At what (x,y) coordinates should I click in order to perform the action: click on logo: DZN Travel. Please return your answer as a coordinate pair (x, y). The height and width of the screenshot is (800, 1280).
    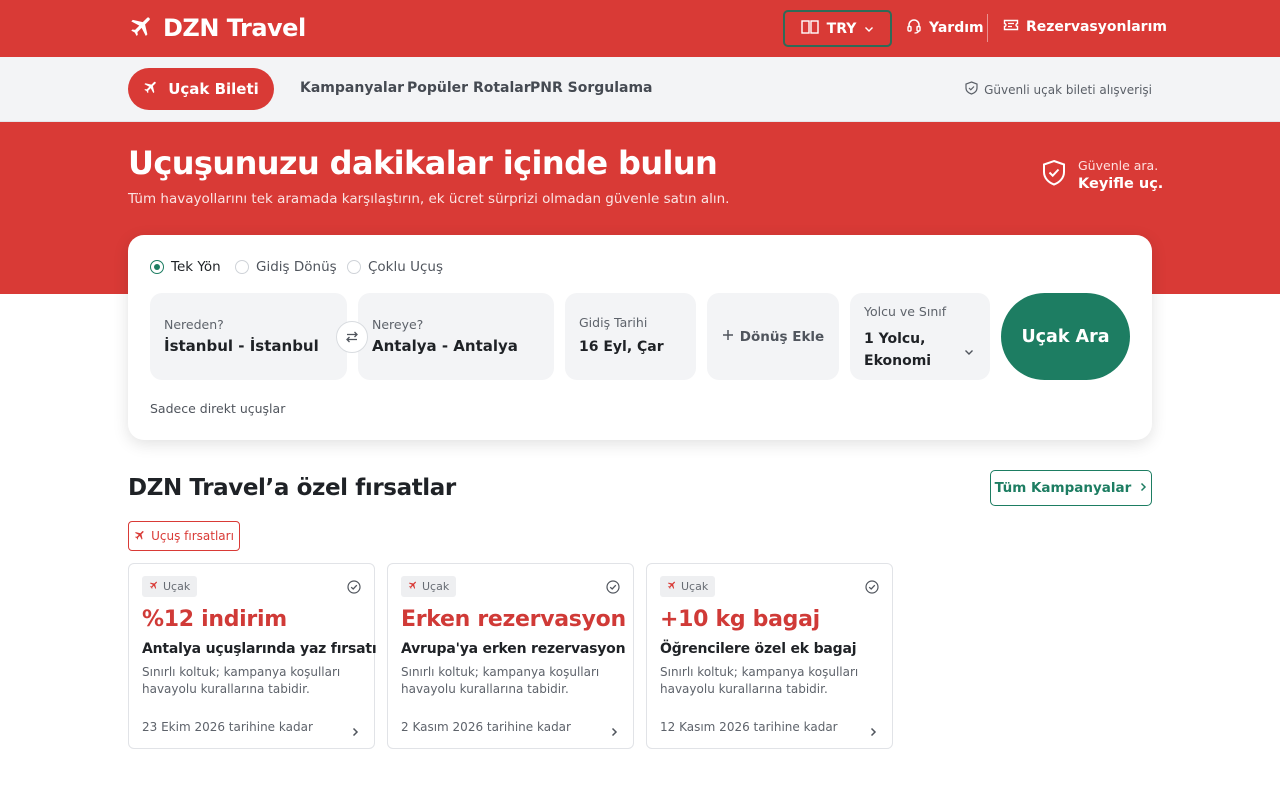
    Looking at the image, I should click on (217, 28).